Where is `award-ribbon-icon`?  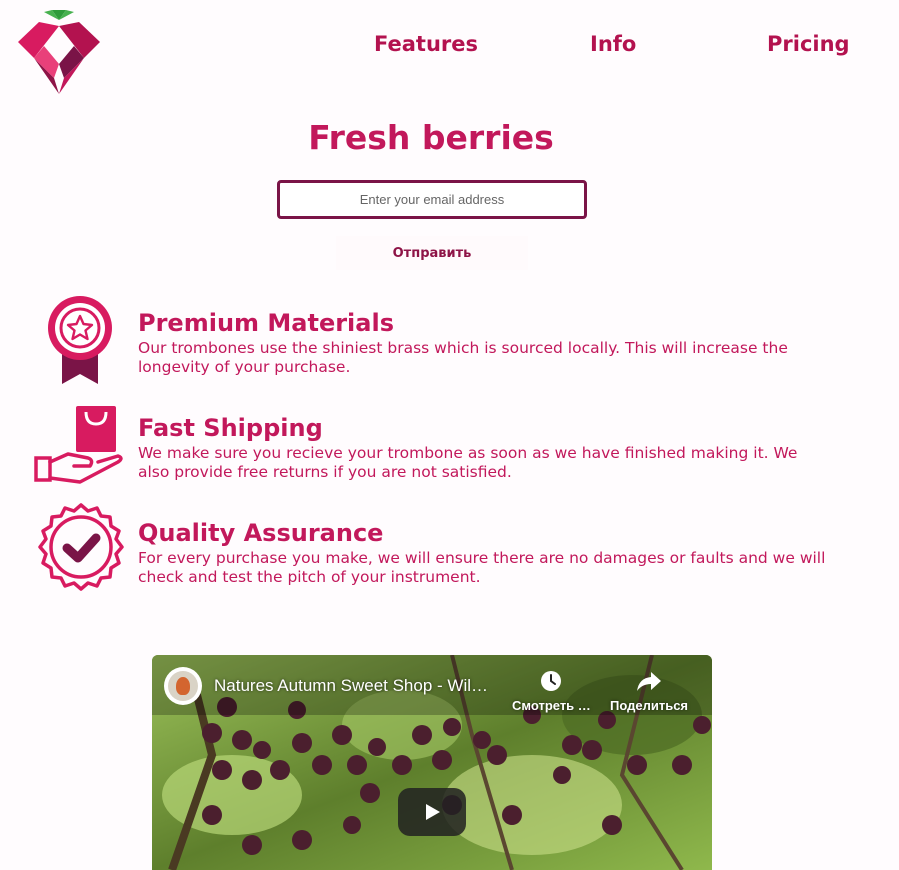 award-ribbon-icon is located at coordinates (80, 340).